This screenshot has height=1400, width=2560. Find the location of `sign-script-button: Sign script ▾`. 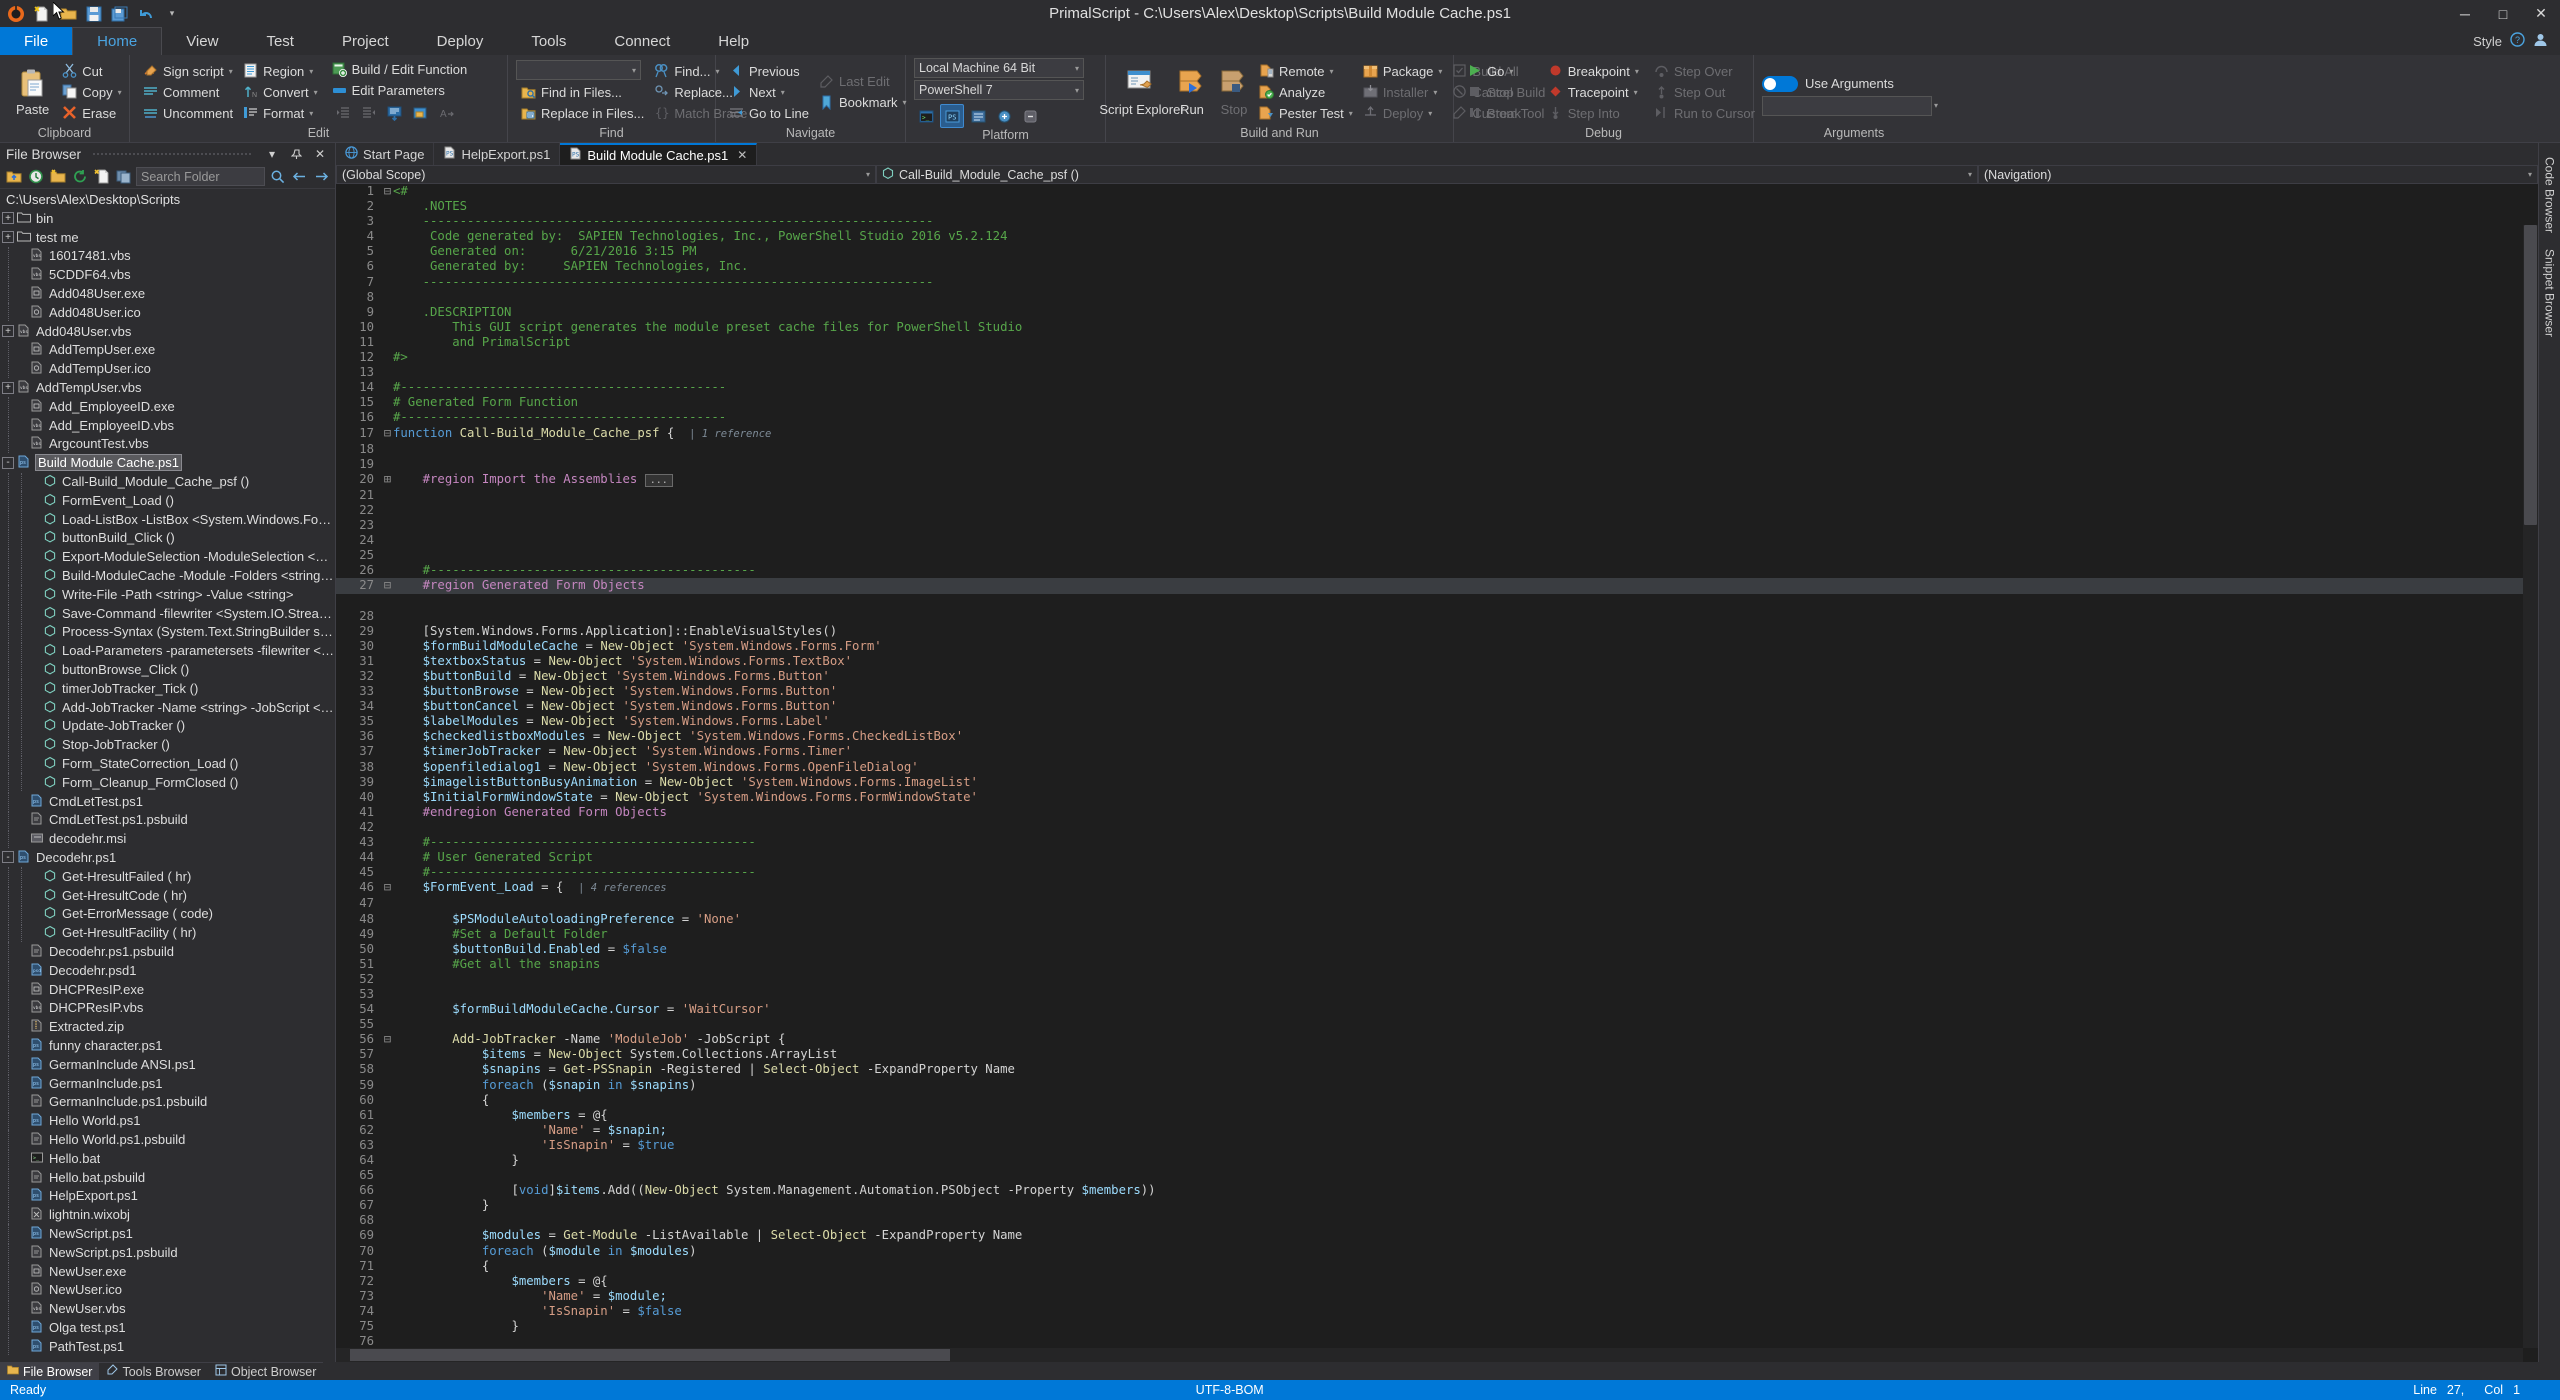

sign-script-button: Sign script ▾ is located at coordinates (188, 71).